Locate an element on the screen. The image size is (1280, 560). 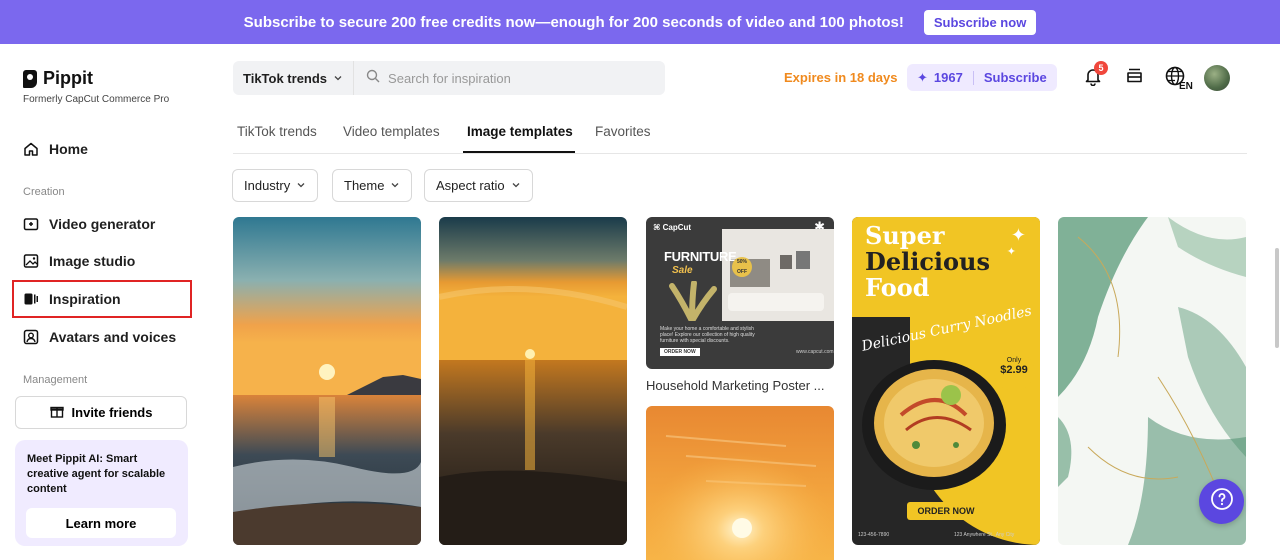
question-icon is located at coordinates (1222, 501).